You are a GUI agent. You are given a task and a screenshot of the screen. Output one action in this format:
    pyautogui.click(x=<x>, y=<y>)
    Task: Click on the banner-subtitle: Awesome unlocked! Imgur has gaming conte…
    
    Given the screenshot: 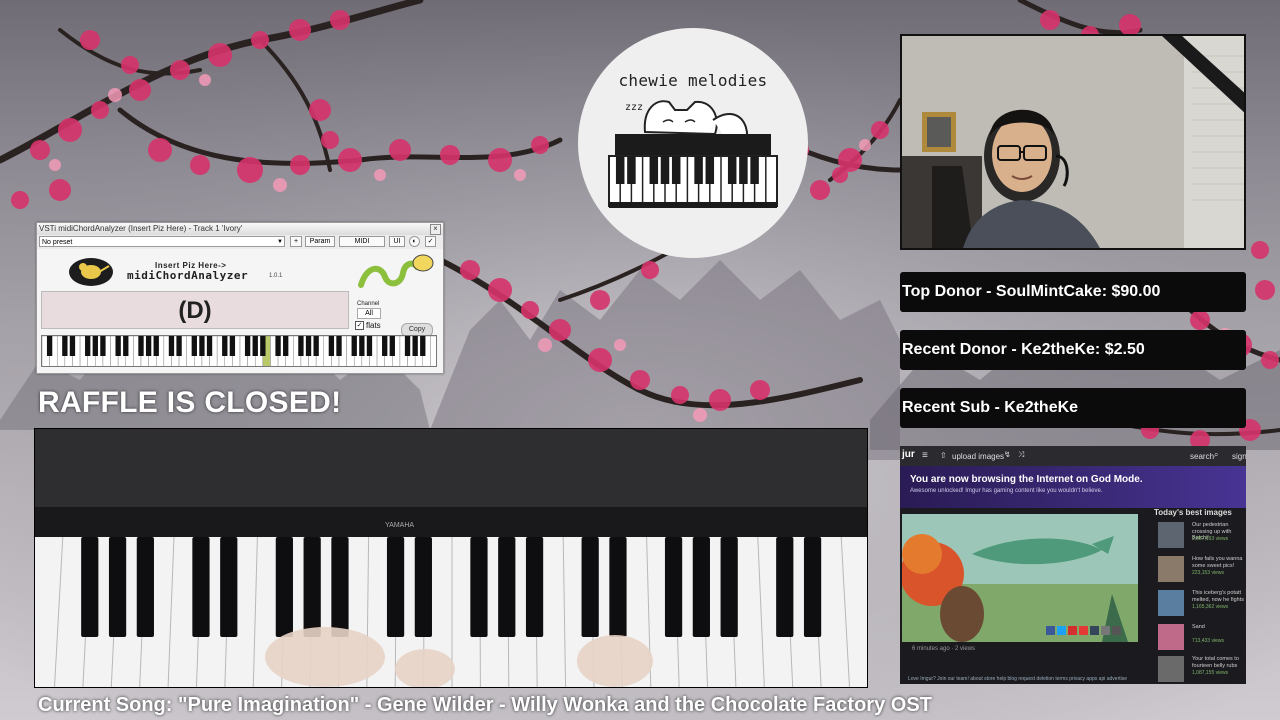 What is the action you would take?
    pyautogui.click(x=1006, y=491)
    